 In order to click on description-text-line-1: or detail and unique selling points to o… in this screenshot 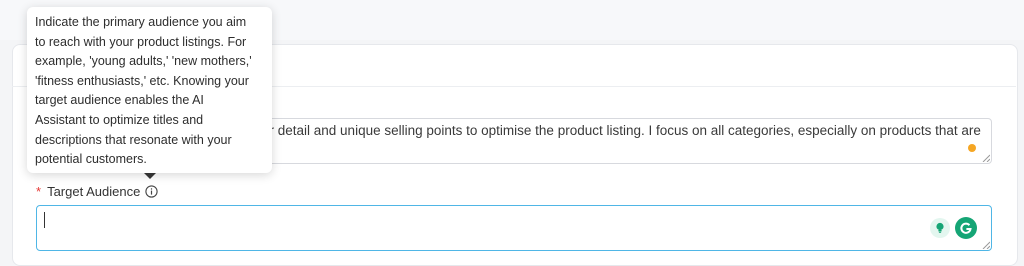, I will do `click(621, 130)`.